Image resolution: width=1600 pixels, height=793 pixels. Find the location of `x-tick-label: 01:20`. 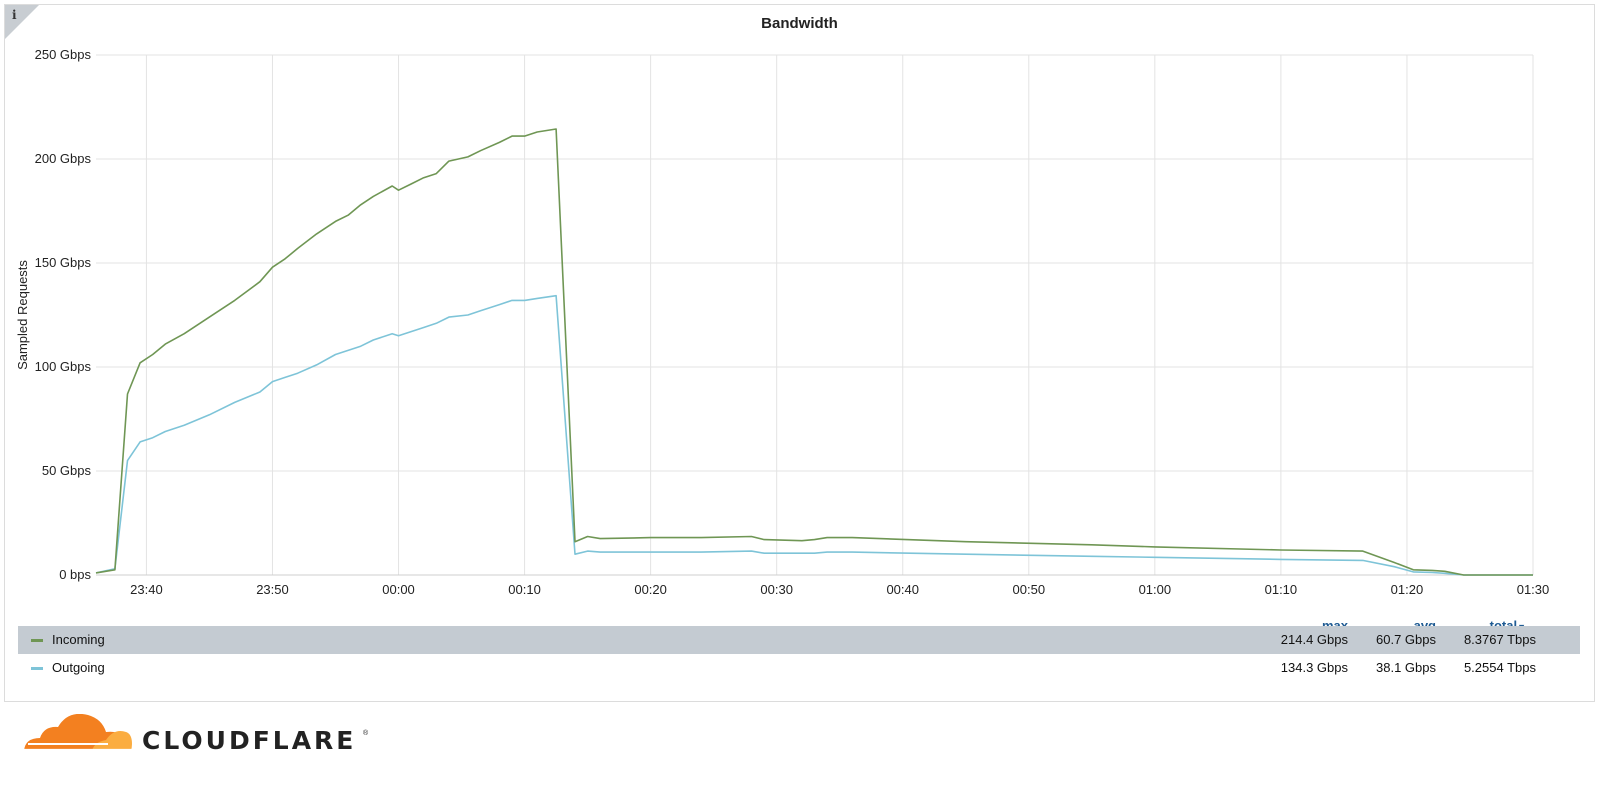

x-tick-label: 01:20 is located at coordinates (1407, 589).